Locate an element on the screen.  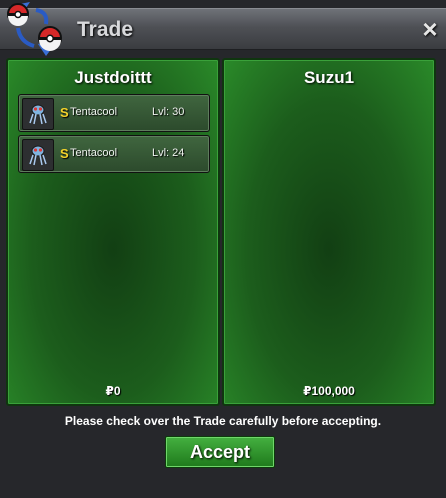
left-player-name: Justdoittt is located at coordinates (113, 77).